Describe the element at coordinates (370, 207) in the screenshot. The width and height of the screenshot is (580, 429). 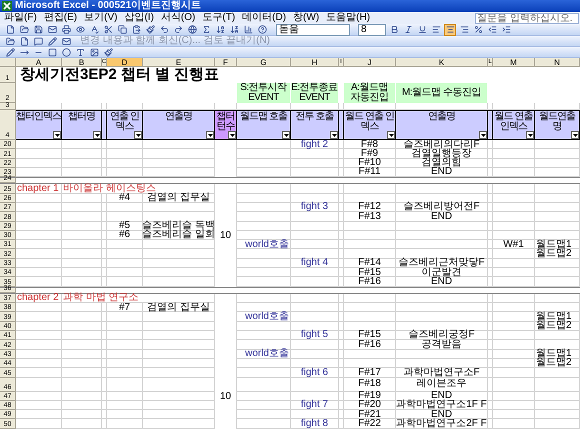
I see `table-cell: F#12` at that location.